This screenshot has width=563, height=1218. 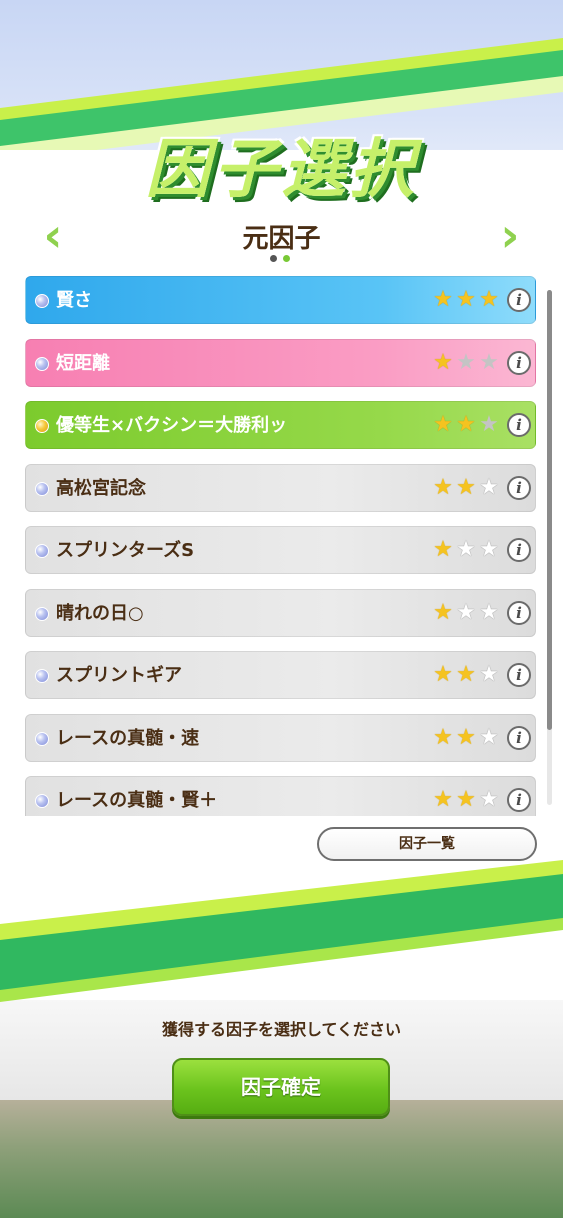 I want to click on factor-name: レースの真髄・賢＋, so click(x=137, y=800).